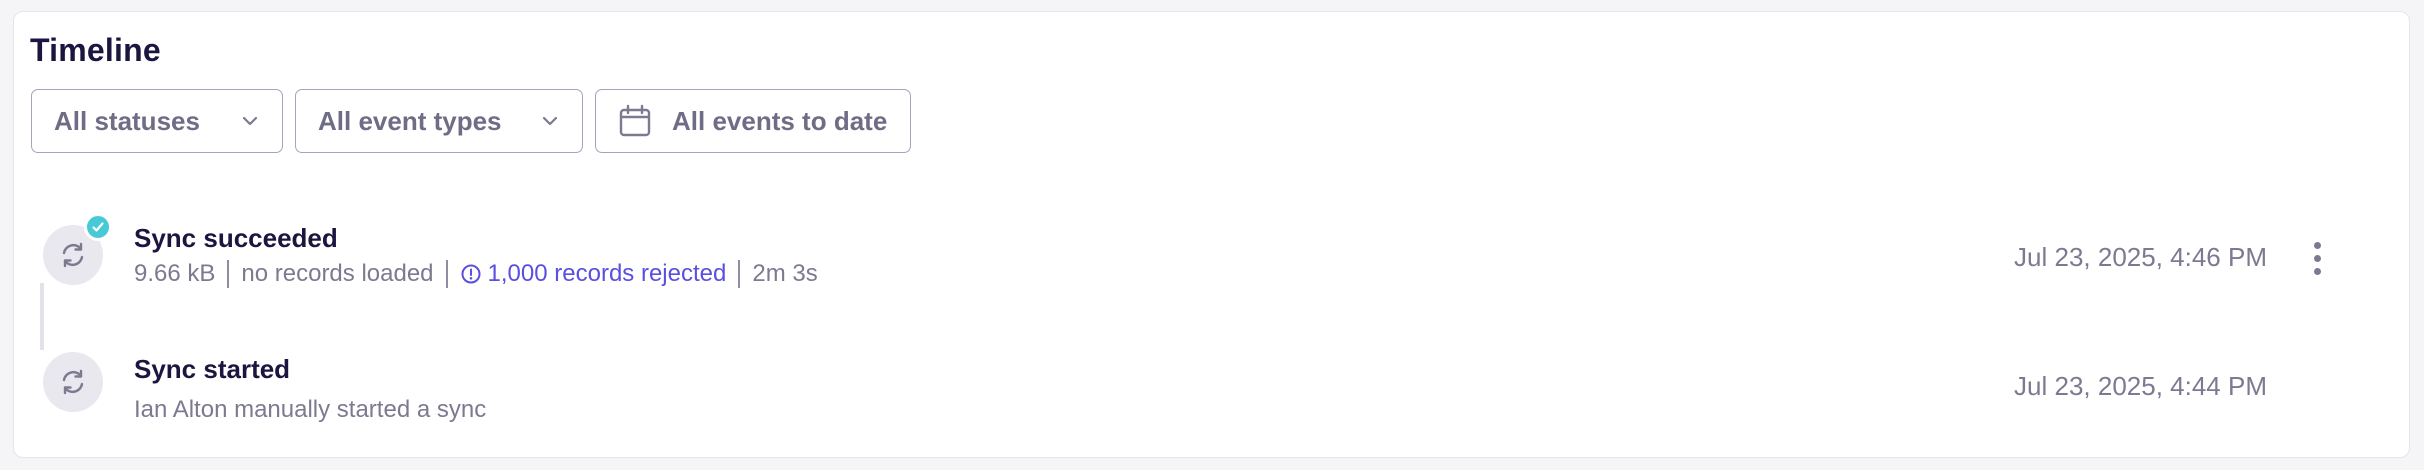 The width and height of the screenshot is (2424, 470). I want to click on date-range-filter-label: All events to date, so click(780, 120).